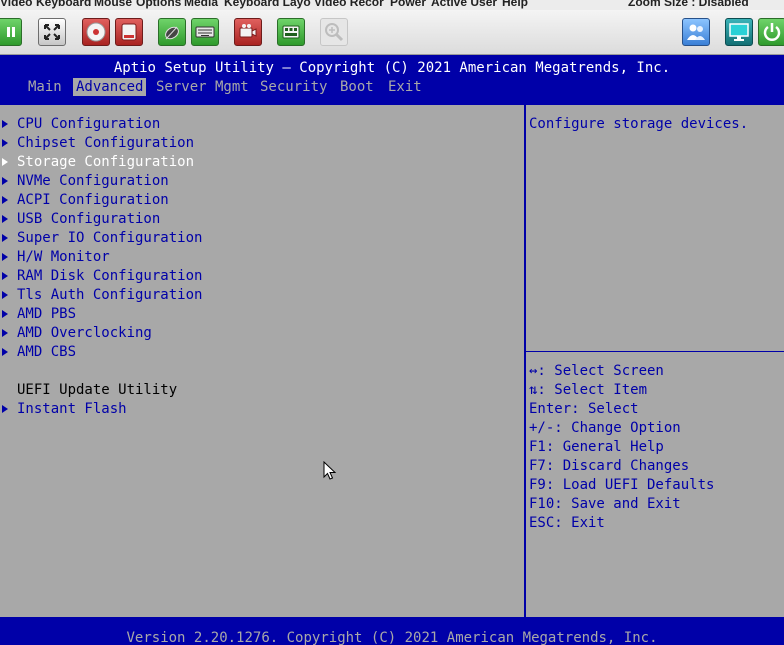 This screenshot has width=784, height=645. Describe the element at coordinates (639, 124) in the screenshot. I see `item-help-text: Configure storage devices.` at that location.